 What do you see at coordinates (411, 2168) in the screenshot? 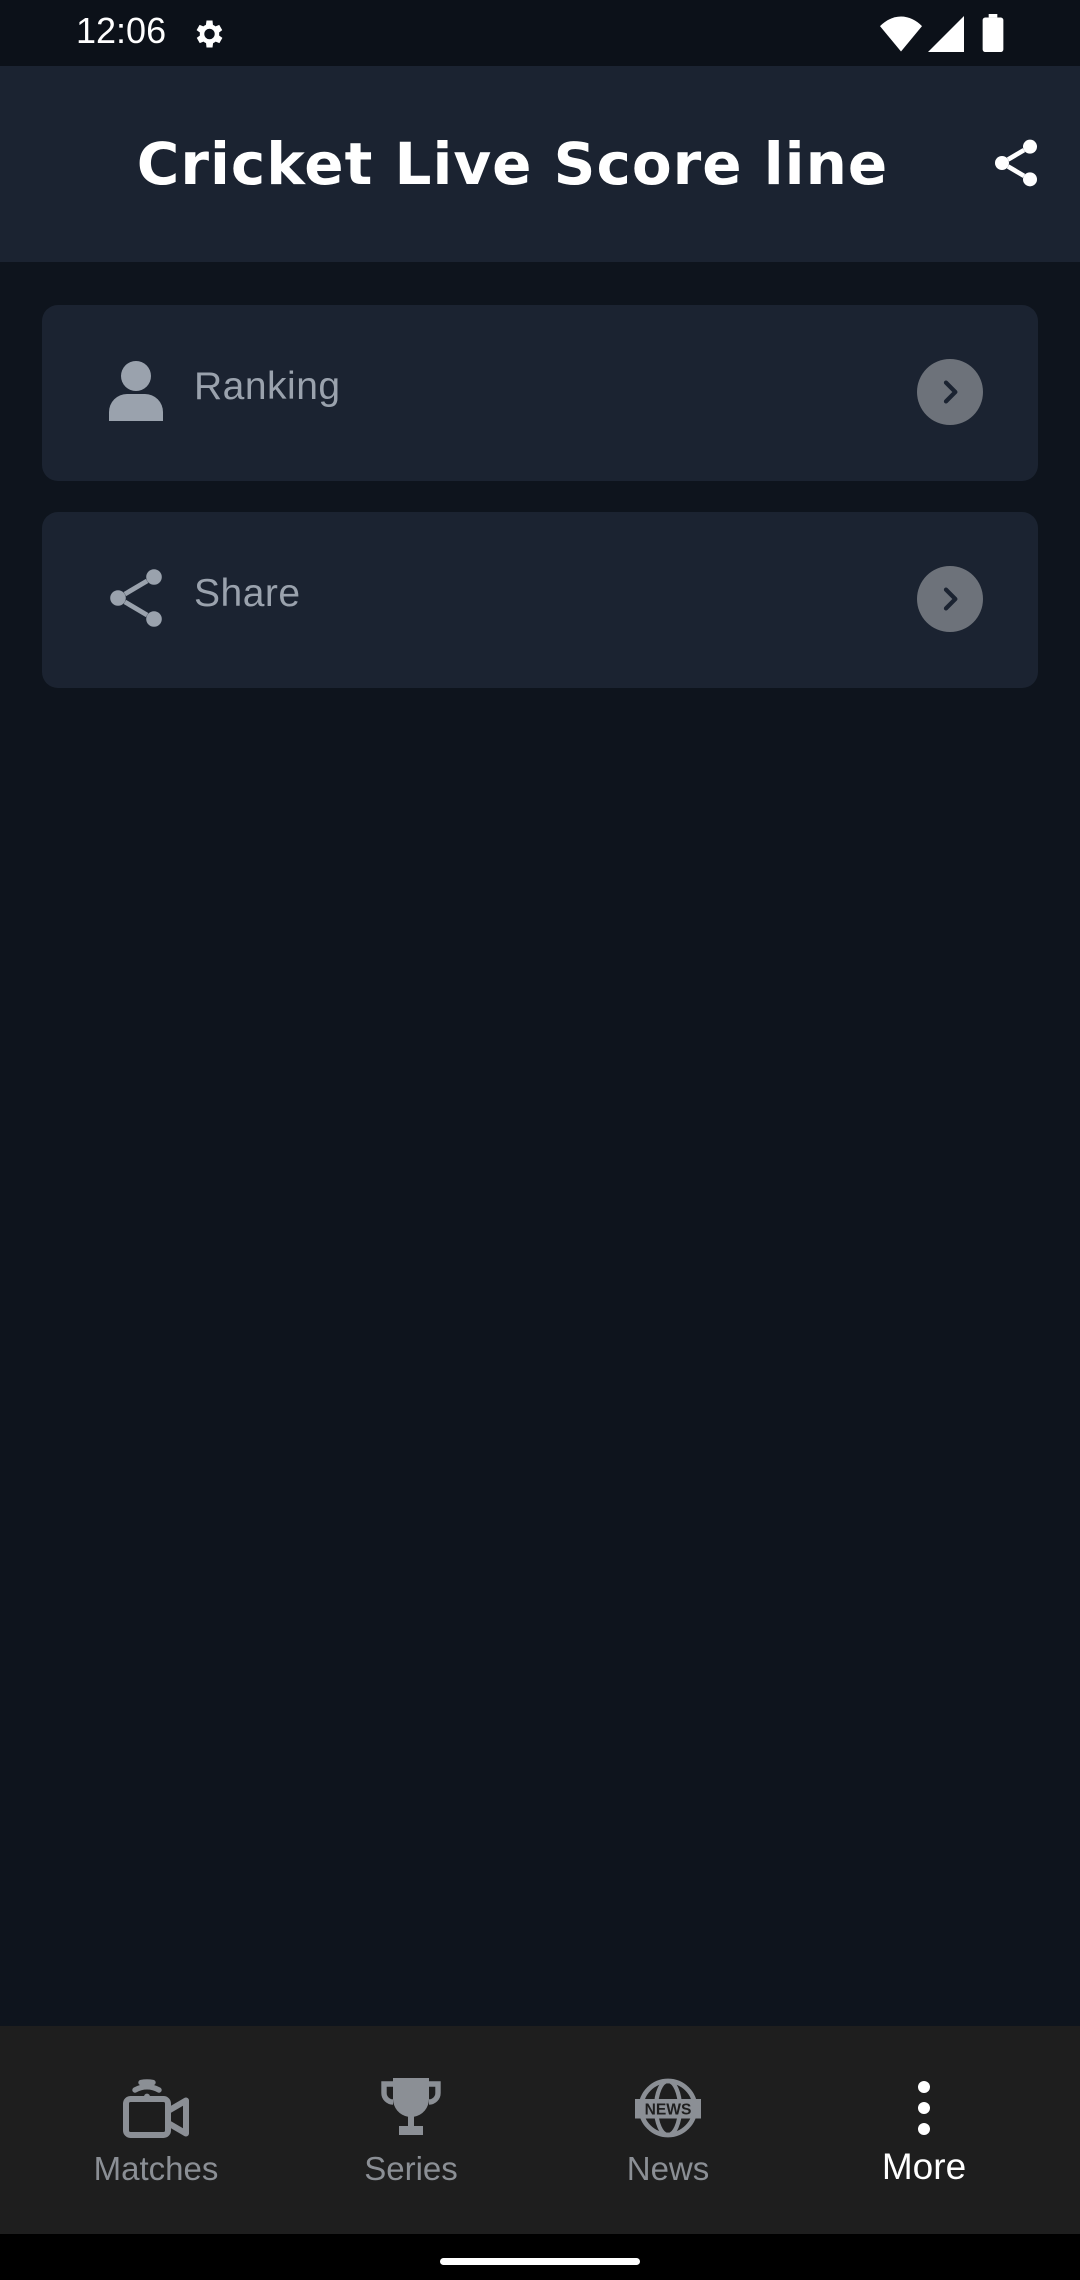
I see `nav-label: Series` at bounding box center [411, 2168].